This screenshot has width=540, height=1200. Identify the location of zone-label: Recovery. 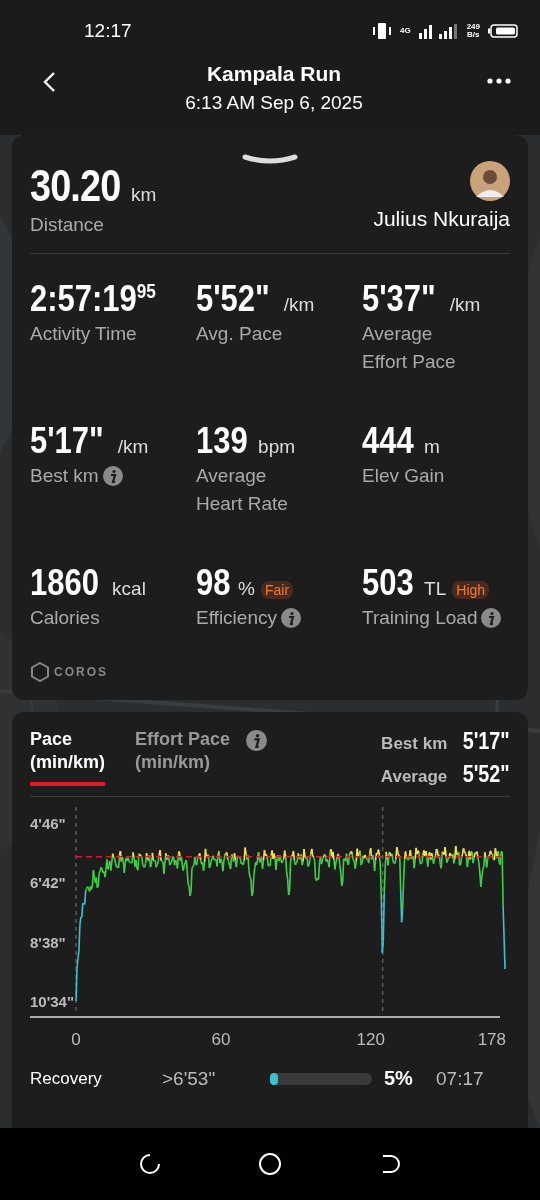
(66, 1078).